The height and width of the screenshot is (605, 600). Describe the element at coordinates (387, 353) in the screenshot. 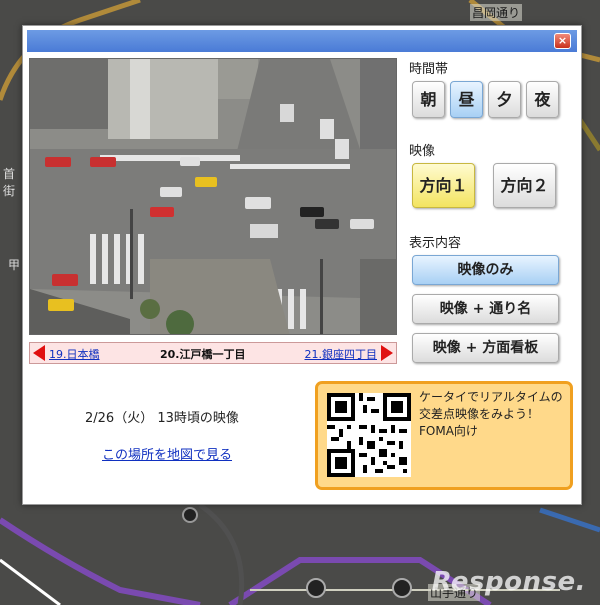

I see `next-location-arrow-icon` at that location.